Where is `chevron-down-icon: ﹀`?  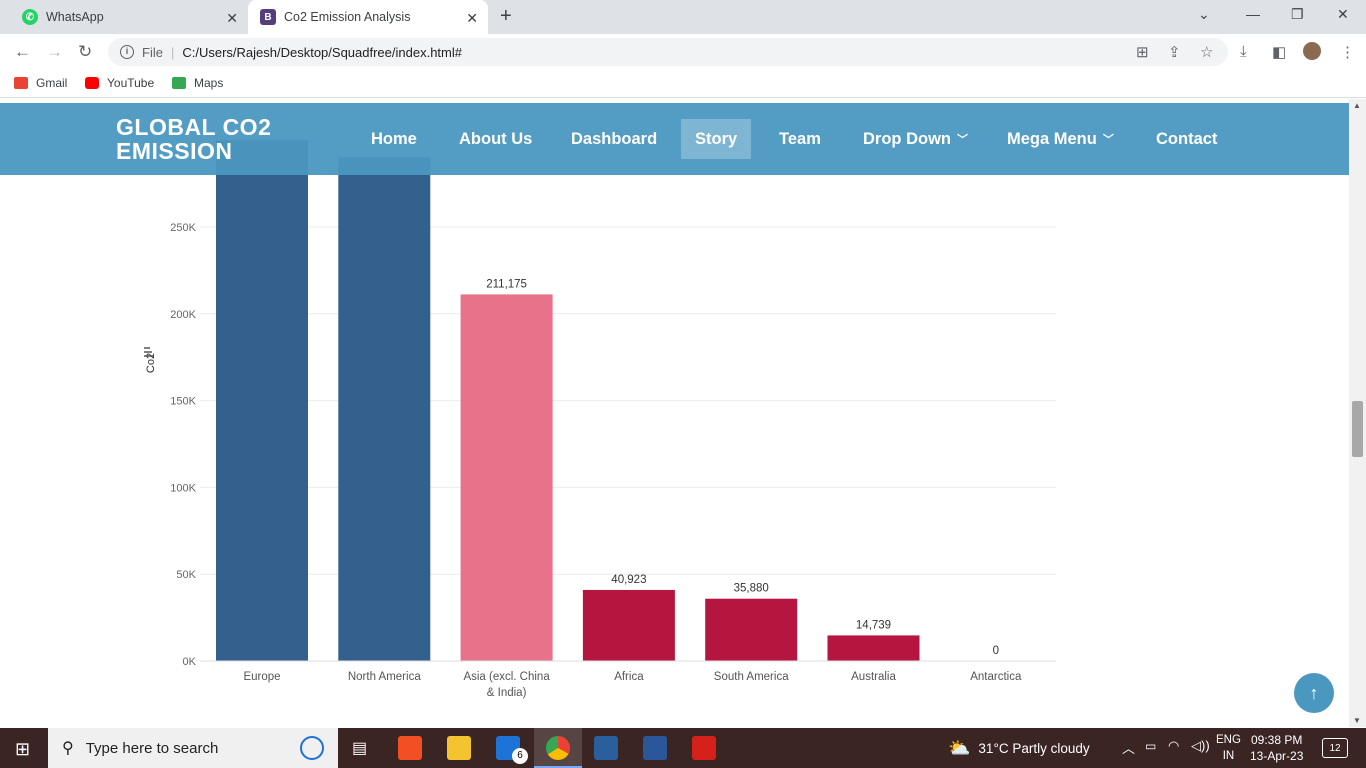
chevron-down-icon: ﹀ is located at coordinates (1108, 140).